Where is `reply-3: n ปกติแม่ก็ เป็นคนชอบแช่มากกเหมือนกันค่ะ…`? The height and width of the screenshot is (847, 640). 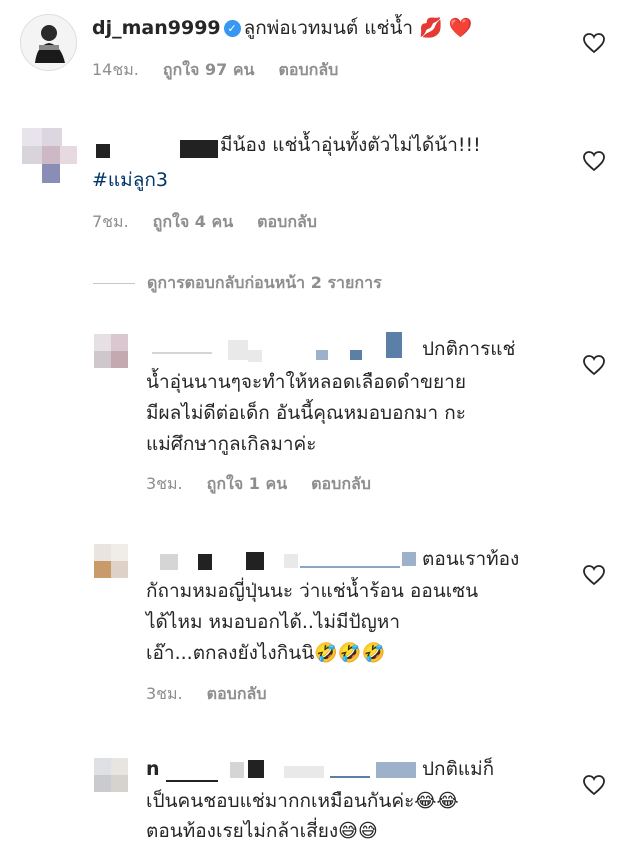 reply-3: n ปกติแม่ก็ เป็นคนชอบแช่มากกเหมือนกันค่ะ… is located at coordinates (320, 796).